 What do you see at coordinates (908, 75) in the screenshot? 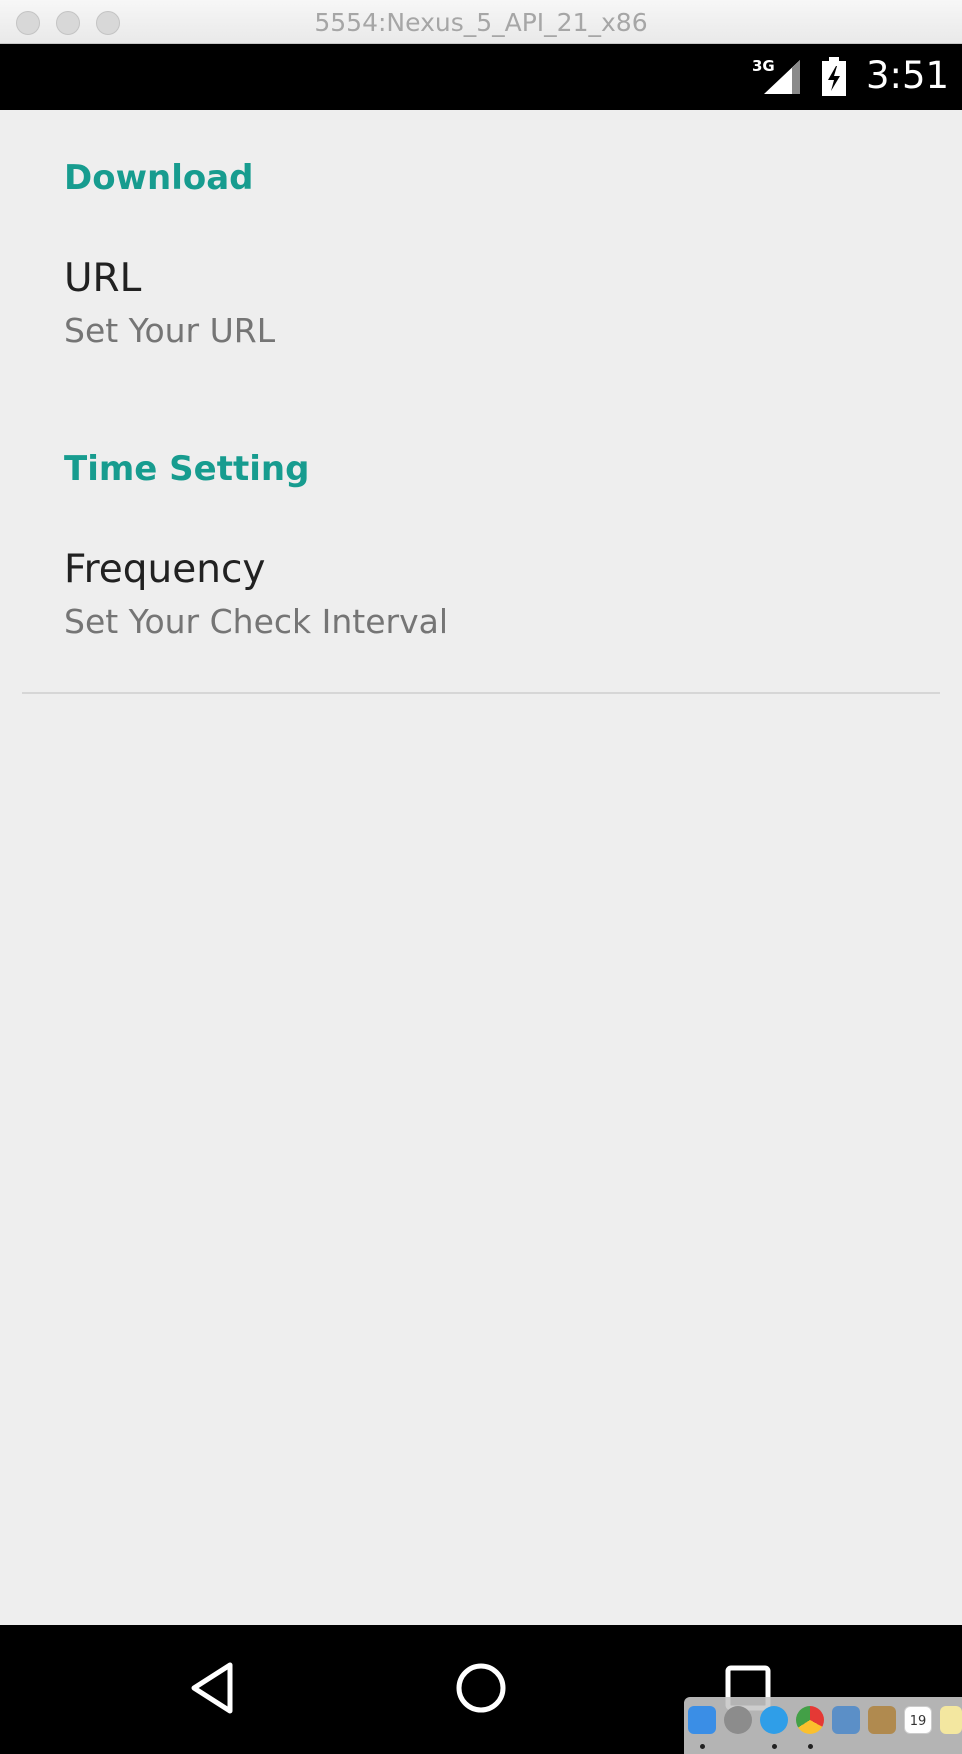
I see `status-time: 3:51` at bounding box center [908, 75].